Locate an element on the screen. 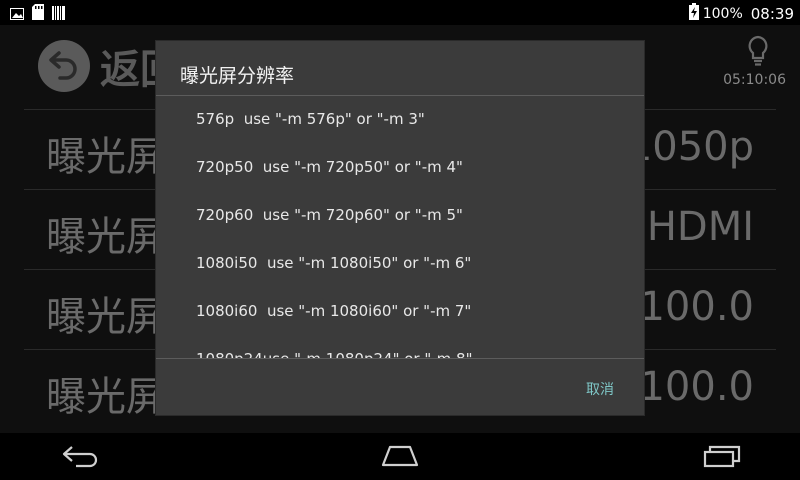 This screenshot has width=800, height=480. option-576p: 576p use "-m 576p" or "-m 3" is located at coordinates (310, 119).